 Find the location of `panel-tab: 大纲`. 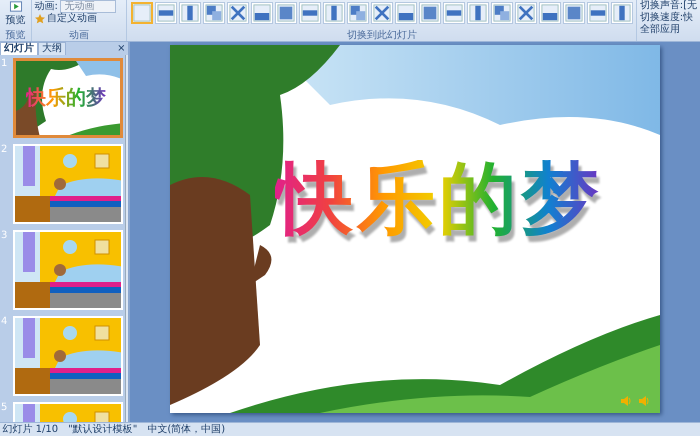

panel-tab: 大纲 is located at coordinates (52, 48).